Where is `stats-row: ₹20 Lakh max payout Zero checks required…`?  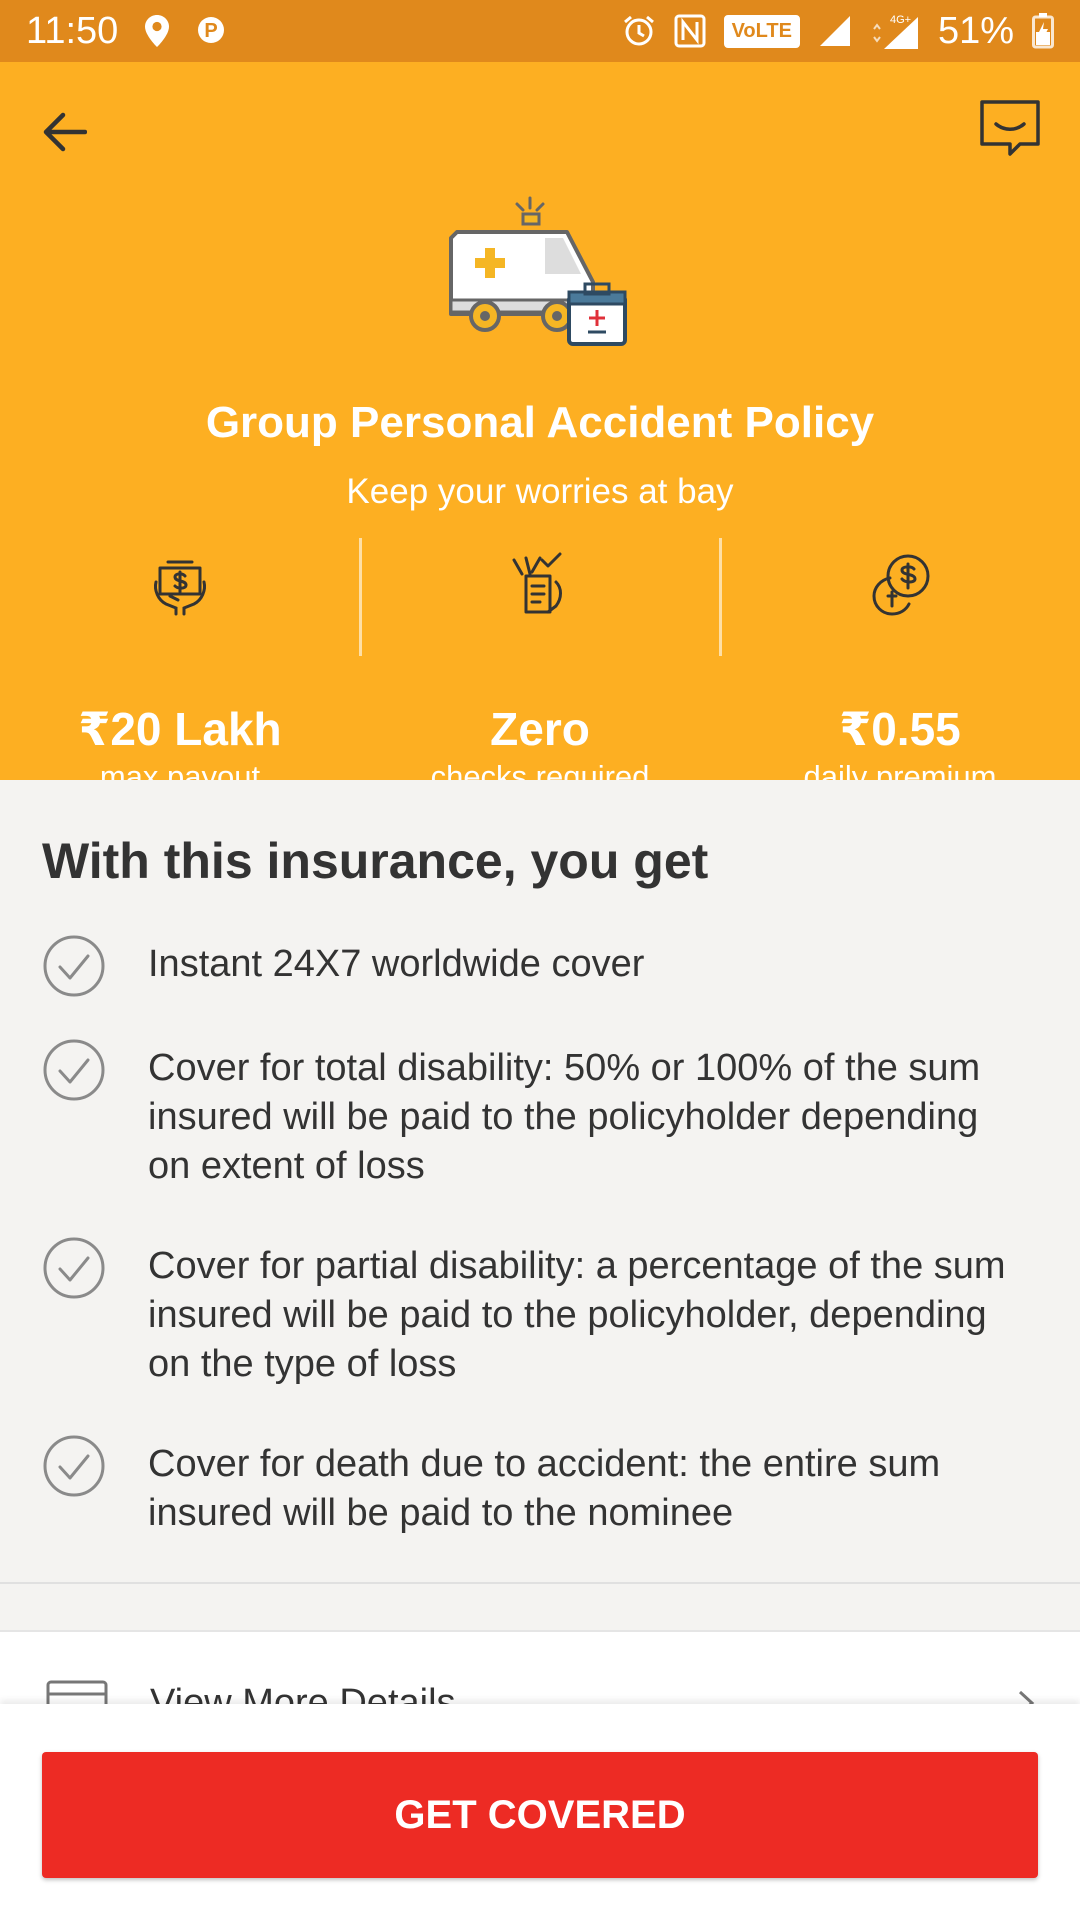
stats-row: ₹20 Lakh max payout Zero checks required… is located at coordinates (540, 673).